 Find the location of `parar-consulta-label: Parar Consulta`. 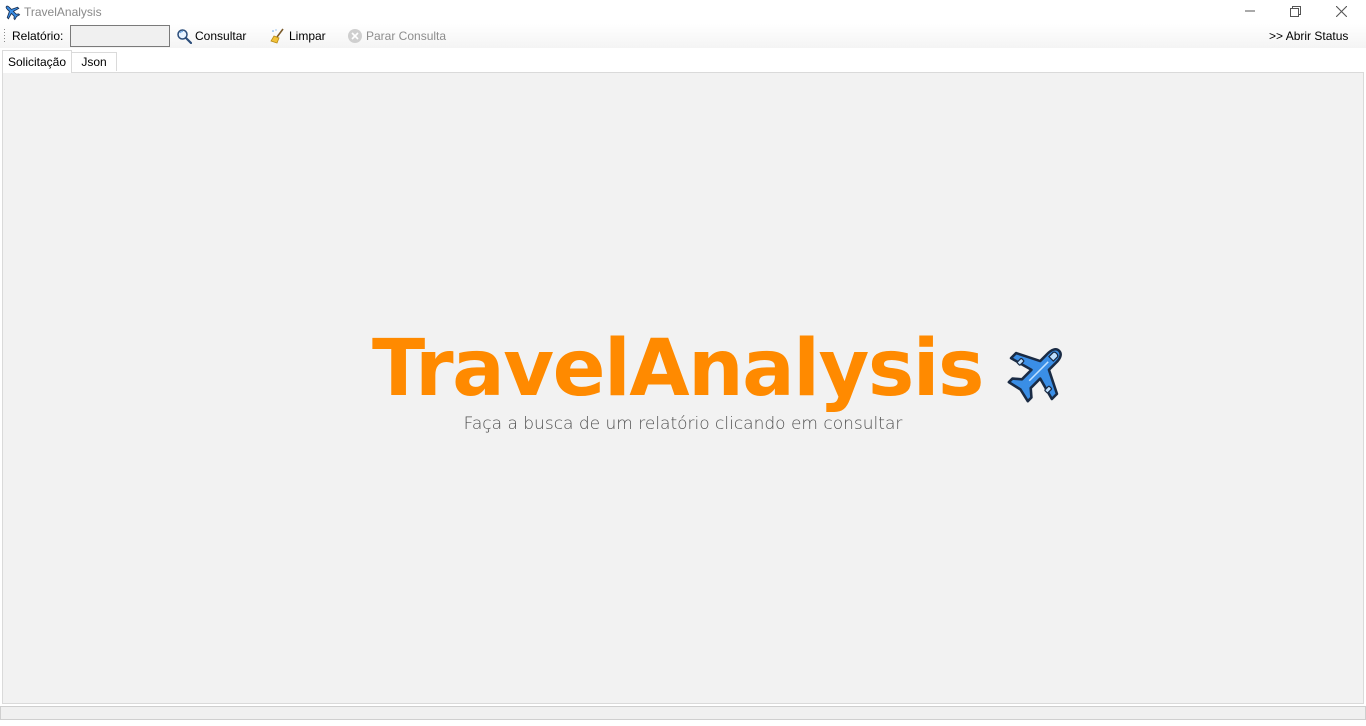

parar-consulta-label: Parar Consulta is located at coordinates (406, 36).